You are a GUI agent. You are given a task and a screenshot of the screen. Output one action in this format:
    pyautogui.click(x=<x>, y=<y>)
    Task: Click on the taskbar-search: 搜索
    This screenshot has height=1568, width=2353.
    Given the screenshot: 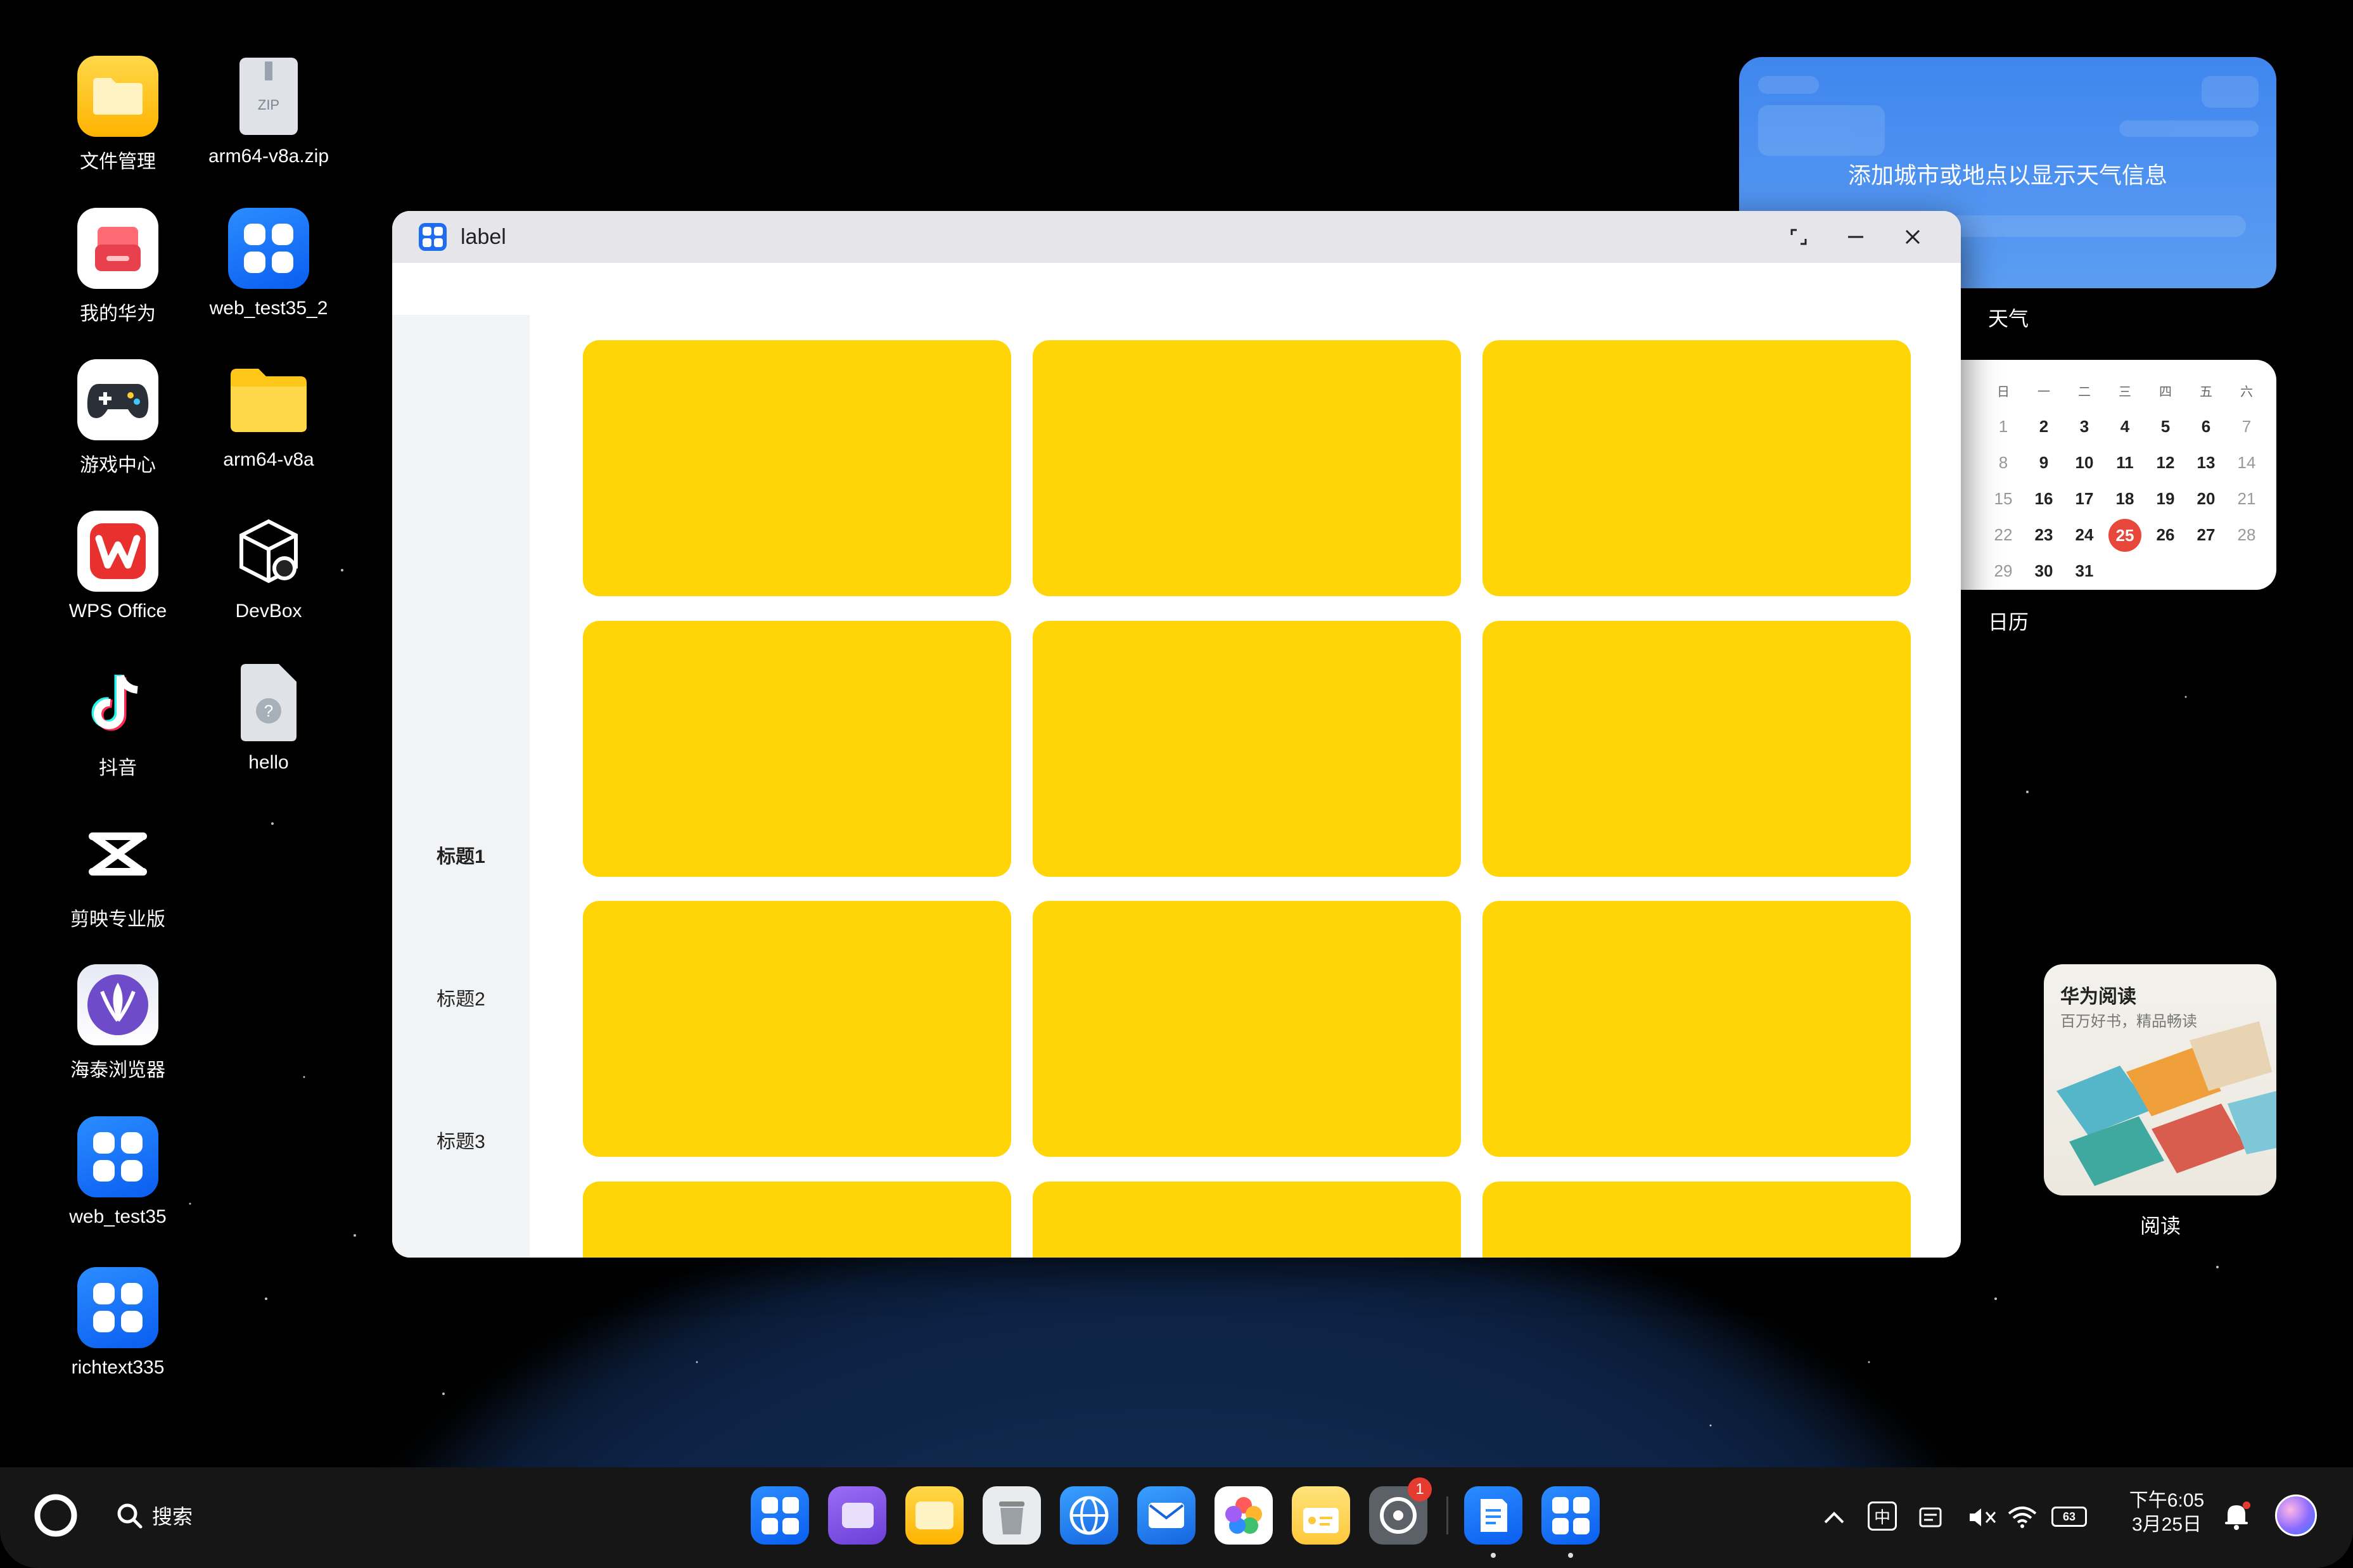 What is the action you would take?
    pyautogui.click(x=154, y=1515)
    